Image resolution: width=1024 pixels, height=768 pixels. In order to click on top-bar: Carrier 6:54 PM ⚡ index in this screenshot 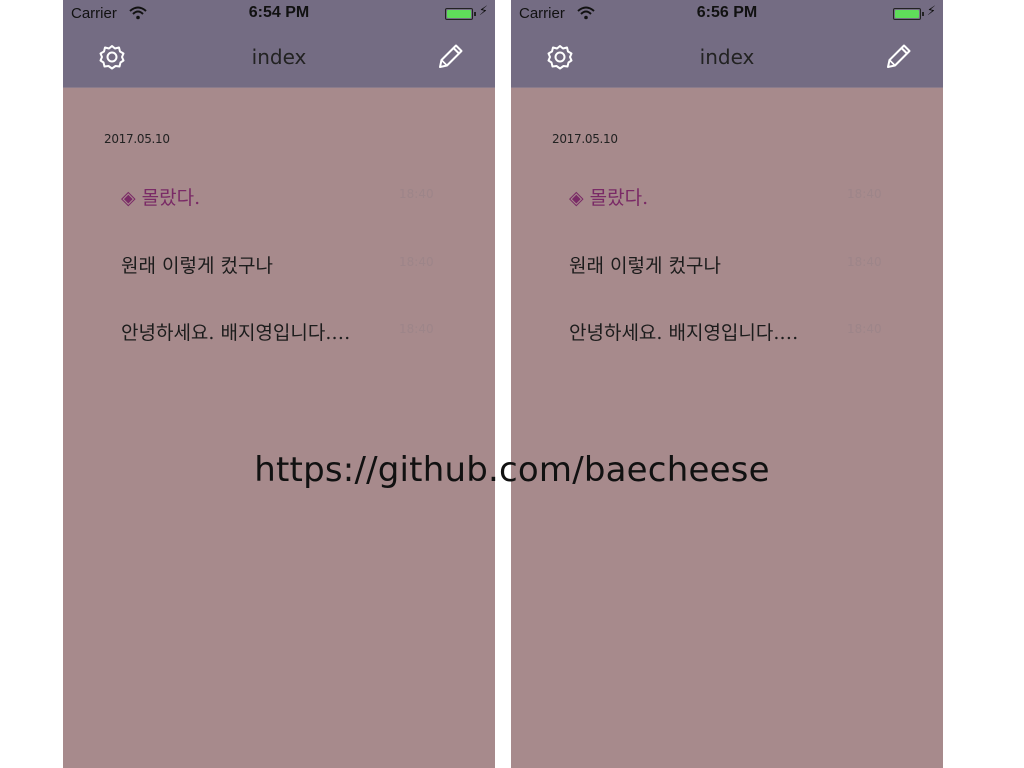, I will do `click(279, 44)`.